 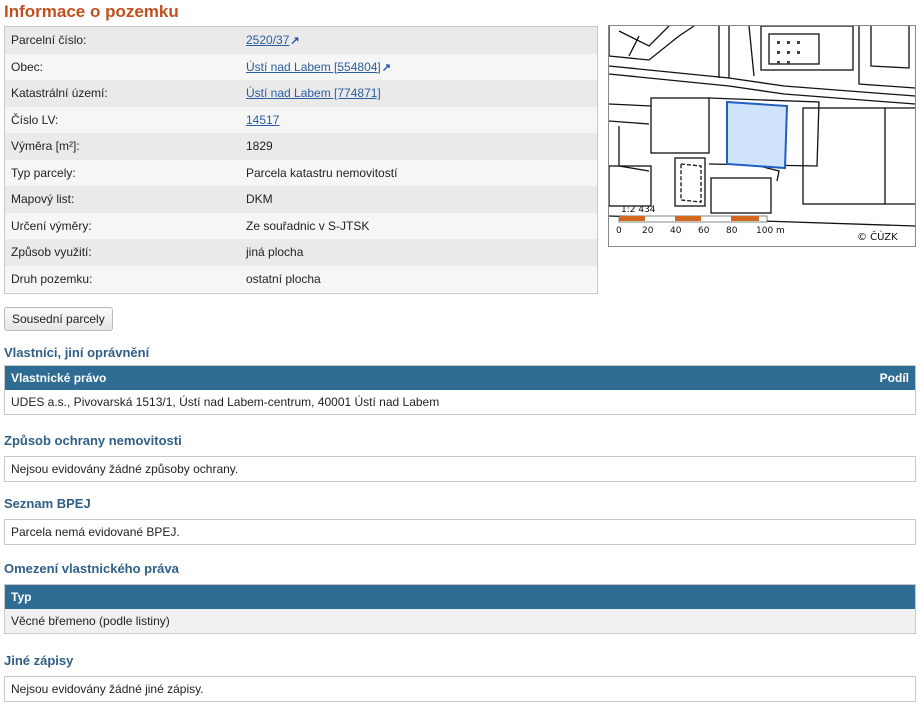 I want to click on info-label: Katastrální území:, so click(x=59, y=93).